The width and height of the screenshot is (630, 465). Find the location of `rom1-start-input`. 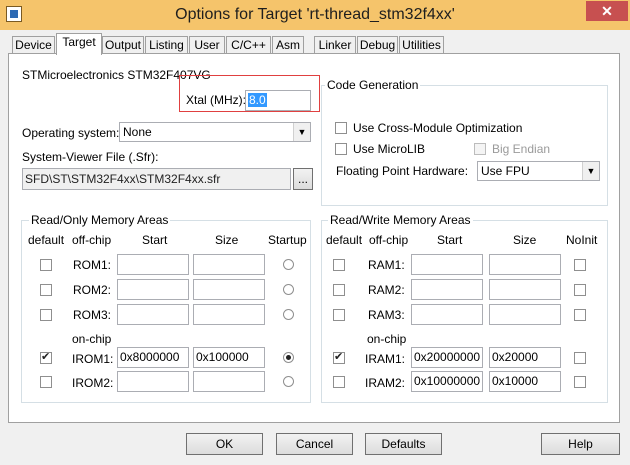

rom1-start-input is located at coordinates (153, 264).